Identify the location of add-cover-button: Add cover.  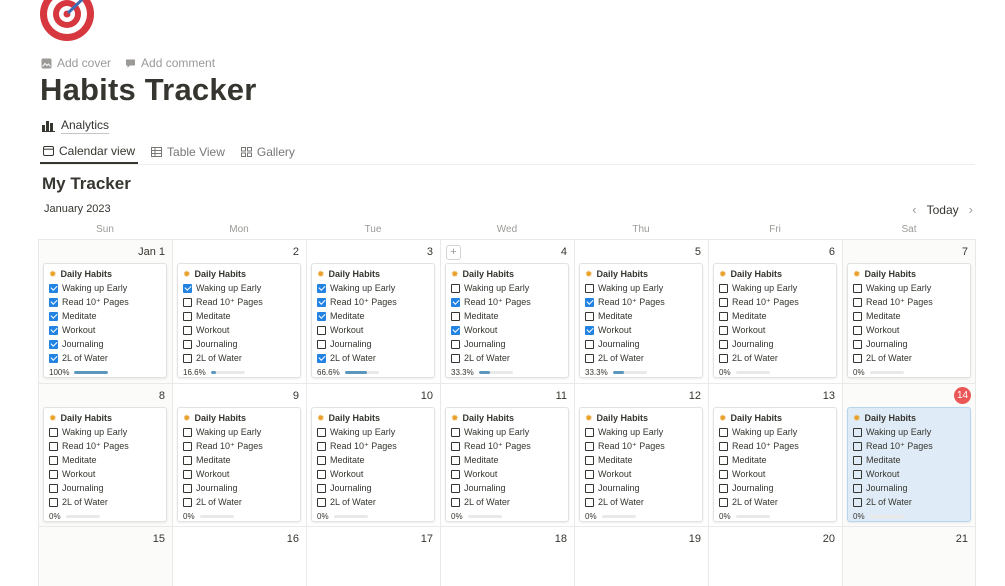
(76, 63).